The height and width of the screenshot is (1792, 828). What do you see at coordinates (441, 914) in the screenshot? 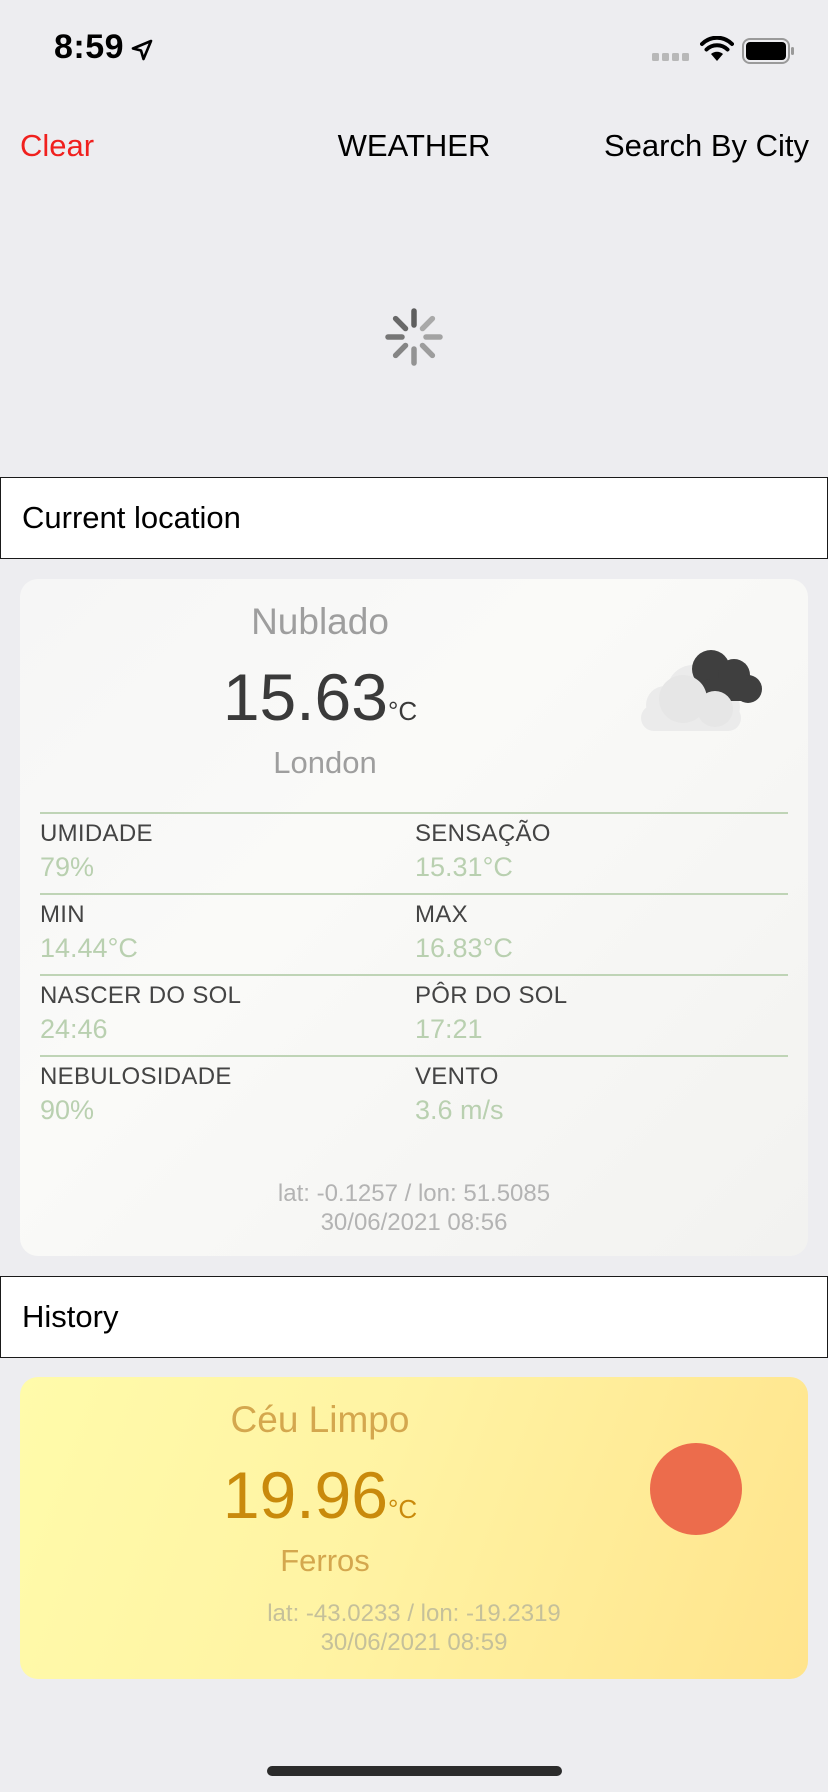
I see `detail-label: MAX` at bounding box center [441, 914].